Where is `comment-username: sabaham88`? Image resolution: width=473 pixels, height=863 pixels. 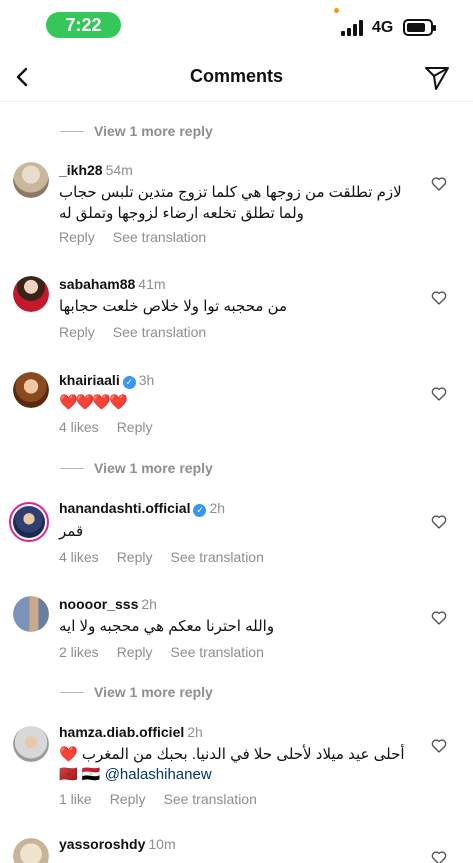 comment-username: sabaham88 is located at coordinates (97, 284).